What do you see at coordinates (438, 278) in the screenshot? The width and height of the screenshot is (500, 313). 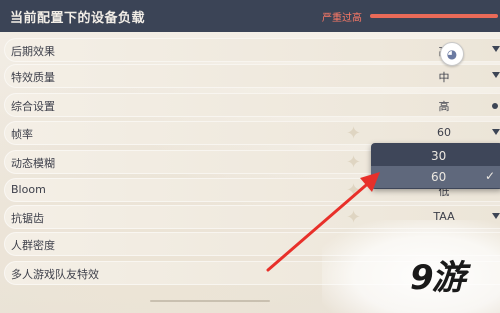 I see `watermark-text: 9游` at bounding box center [438, 278].